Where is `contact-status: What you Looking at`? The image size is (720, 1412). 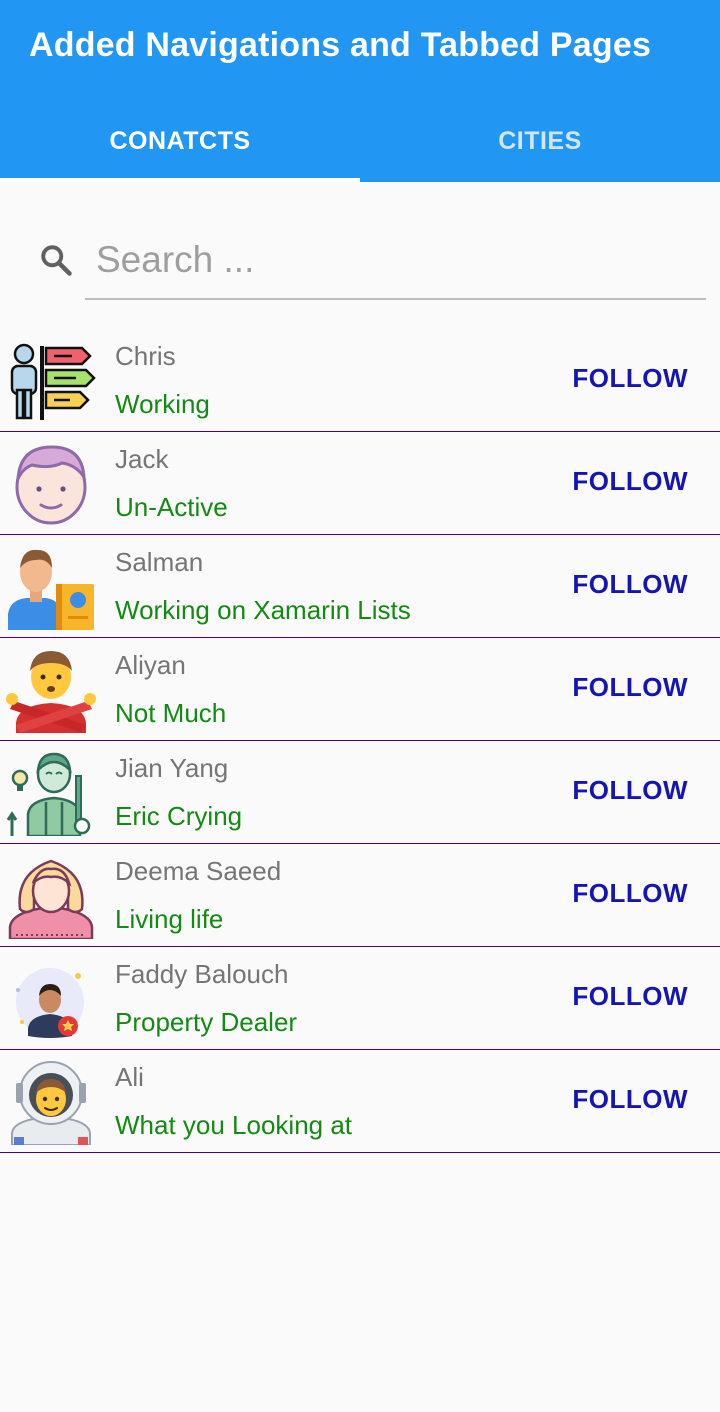
contact-status: What you Looking at is located at coordinates (234, 1125).